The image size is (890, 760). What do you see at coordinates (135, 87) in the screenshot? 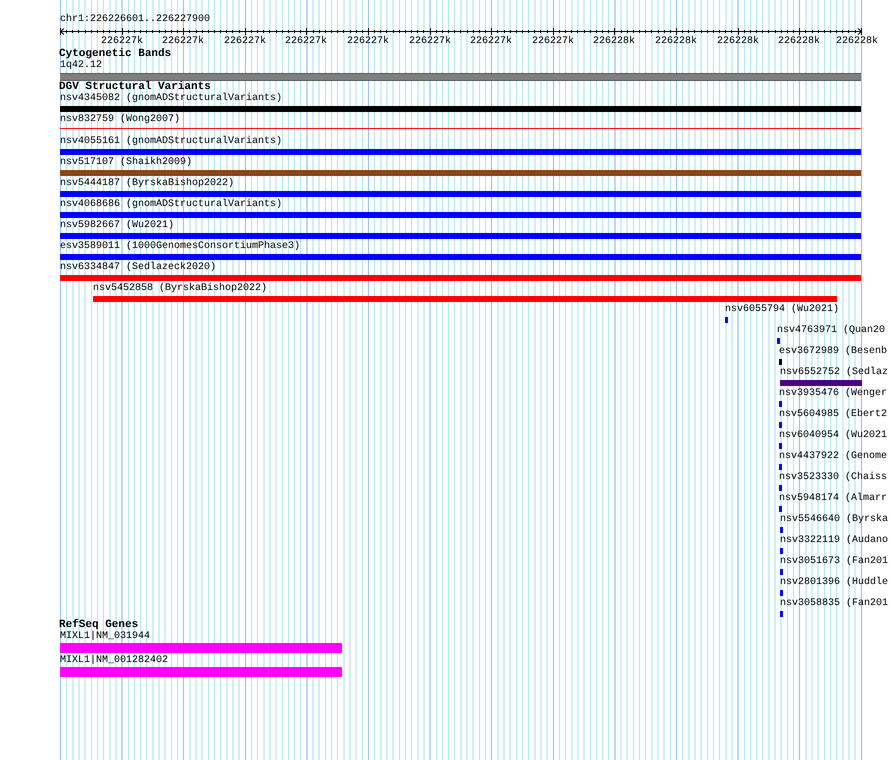
I see `track-title: DGV Structural Variants` at bounding box center [135, 87].